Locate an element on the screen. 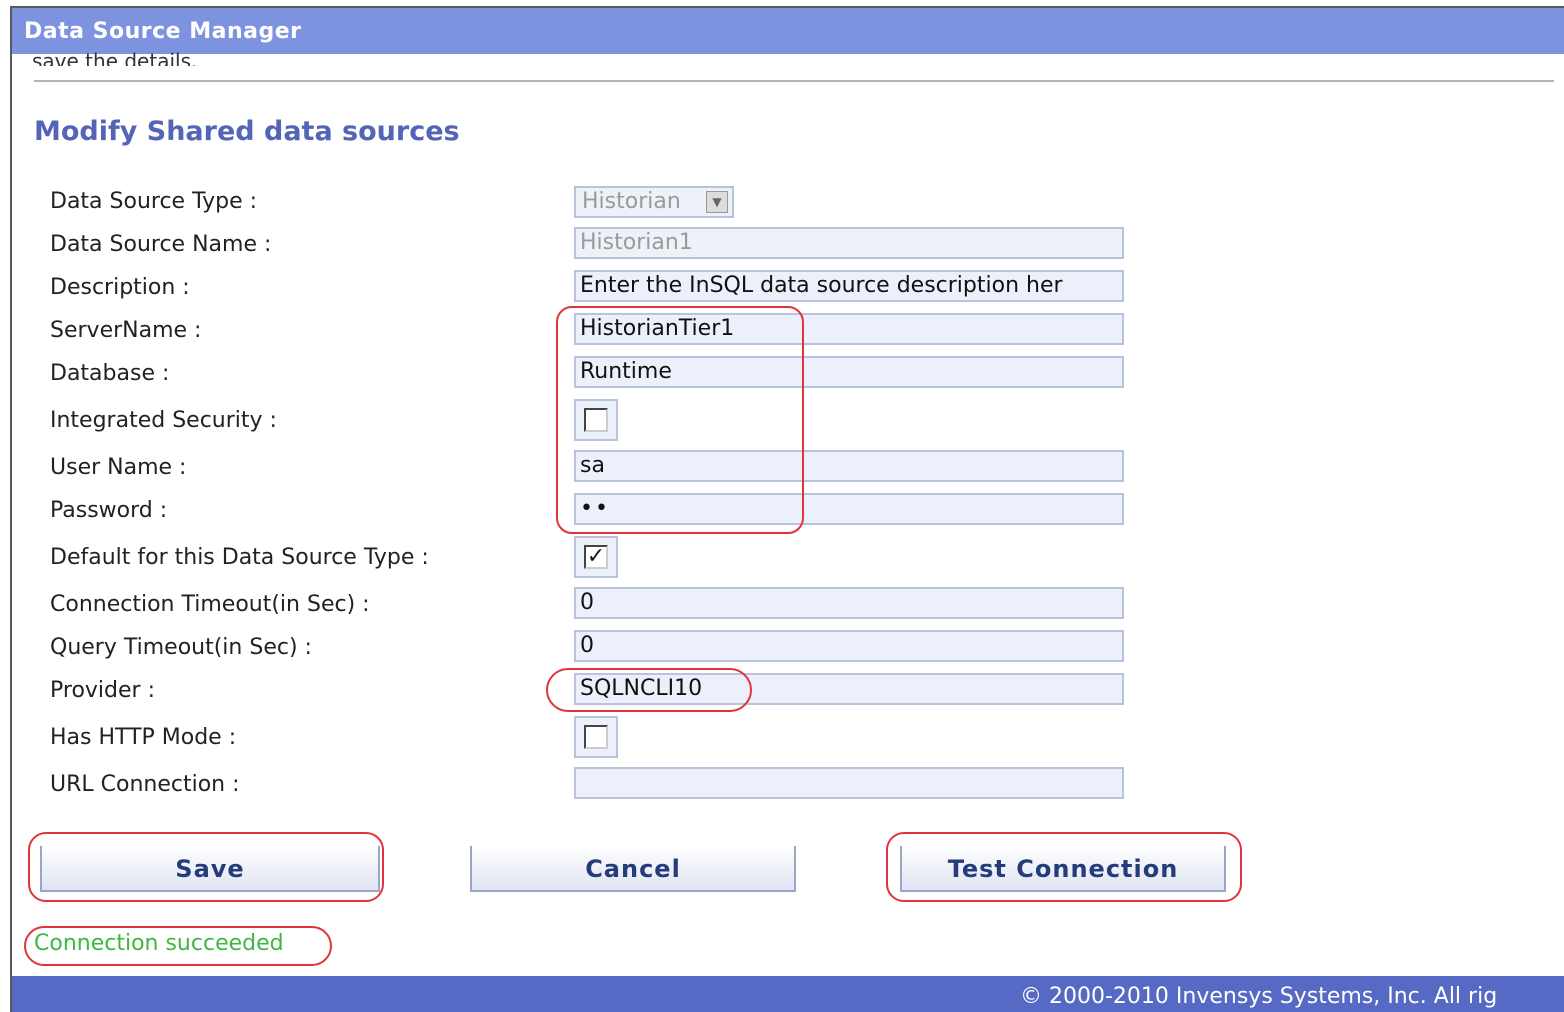  highlight-save-button is located at coordinates (206, 867).